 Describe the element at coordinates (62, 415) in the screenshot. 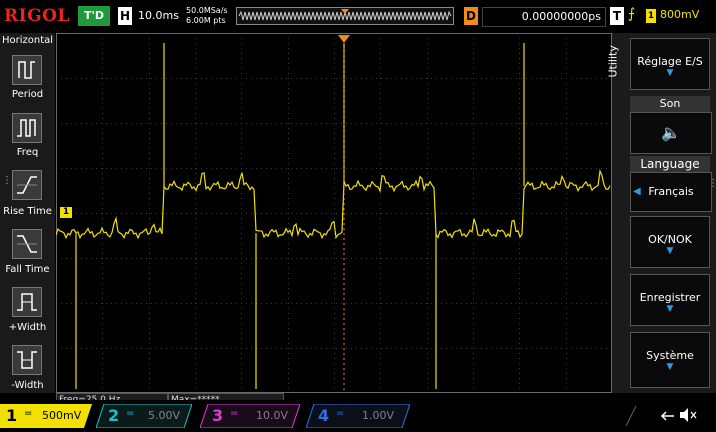

I see `ch1-scale: 500mV` at that location.